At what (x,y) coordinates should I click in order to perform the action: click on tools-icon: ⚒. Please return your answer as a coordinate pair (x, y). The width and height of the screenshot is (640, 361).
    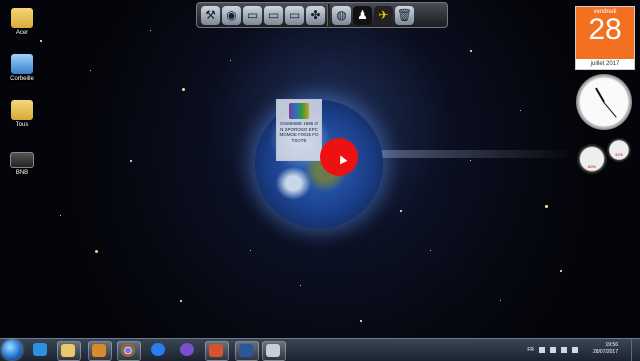
    Looking at the image, I should click on (210, 15).